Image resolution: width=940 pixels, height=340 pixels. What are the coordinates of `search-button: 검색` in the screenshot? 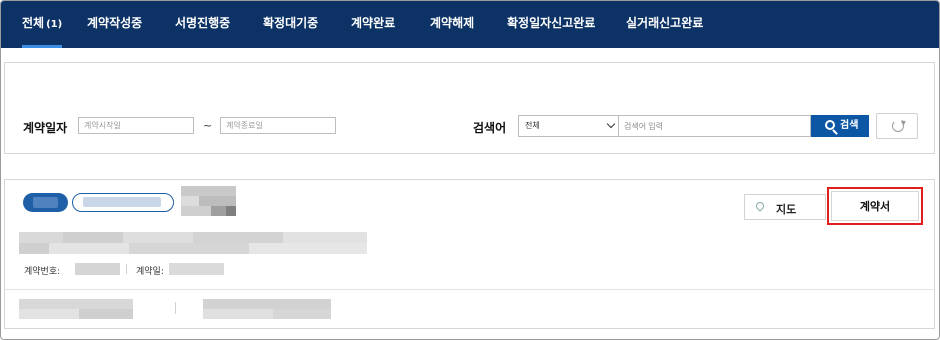 It's located at (840, 126).